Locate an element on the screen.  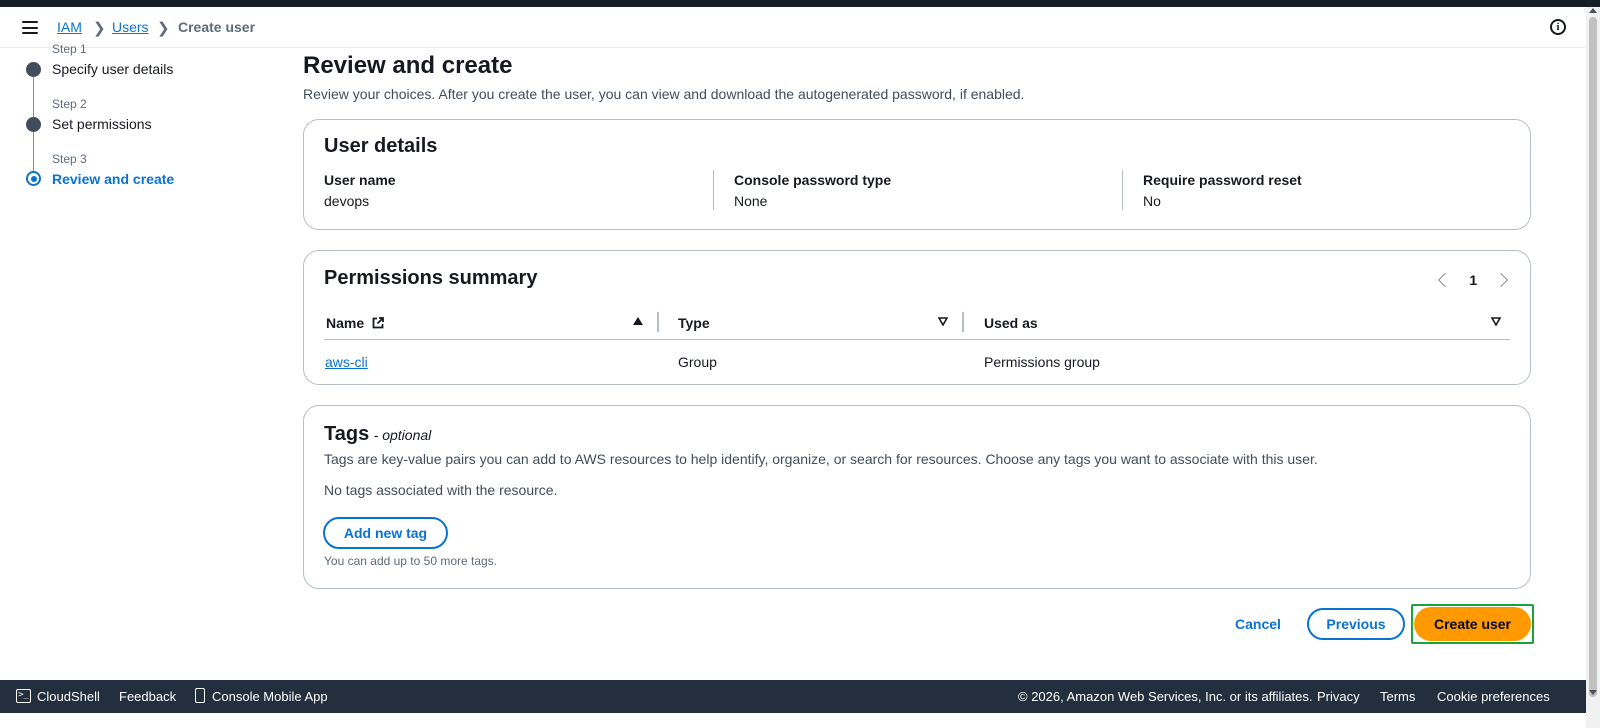
cloudshell-icon: >_ is located at coordinates (23, 696).